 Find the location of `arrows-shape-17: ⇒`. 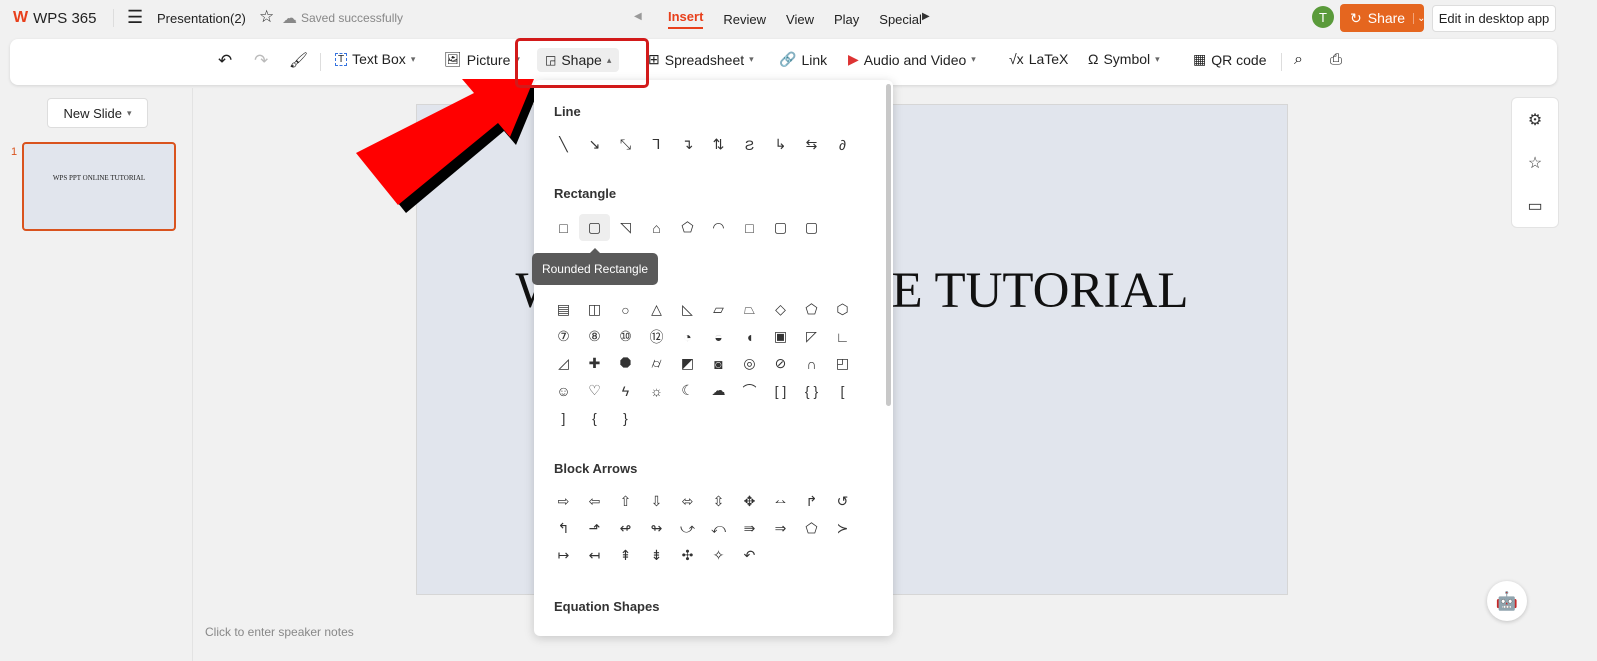

arrows-shape-17: ⇒ is located at coordinates (780, 528).